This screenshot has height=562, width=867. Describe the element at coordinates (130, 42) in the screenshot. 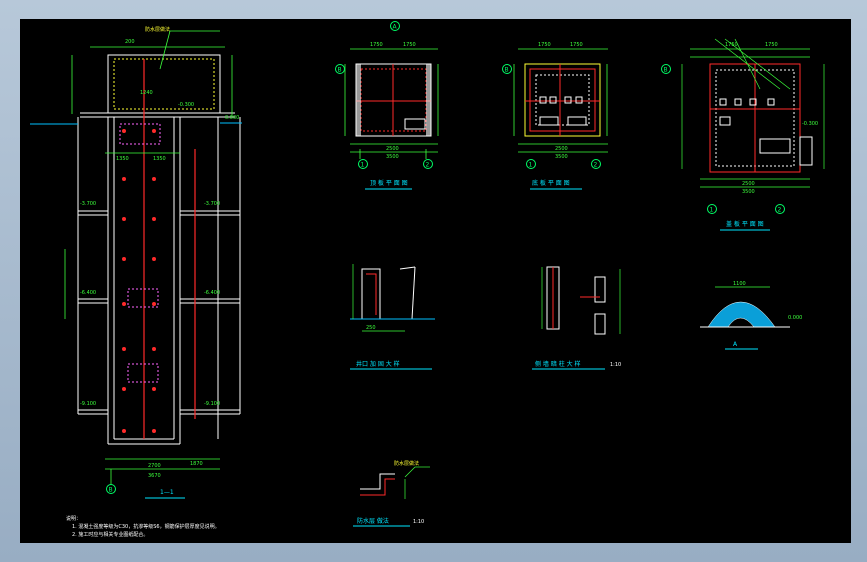

I see `dim-main-200: 200` at that location.